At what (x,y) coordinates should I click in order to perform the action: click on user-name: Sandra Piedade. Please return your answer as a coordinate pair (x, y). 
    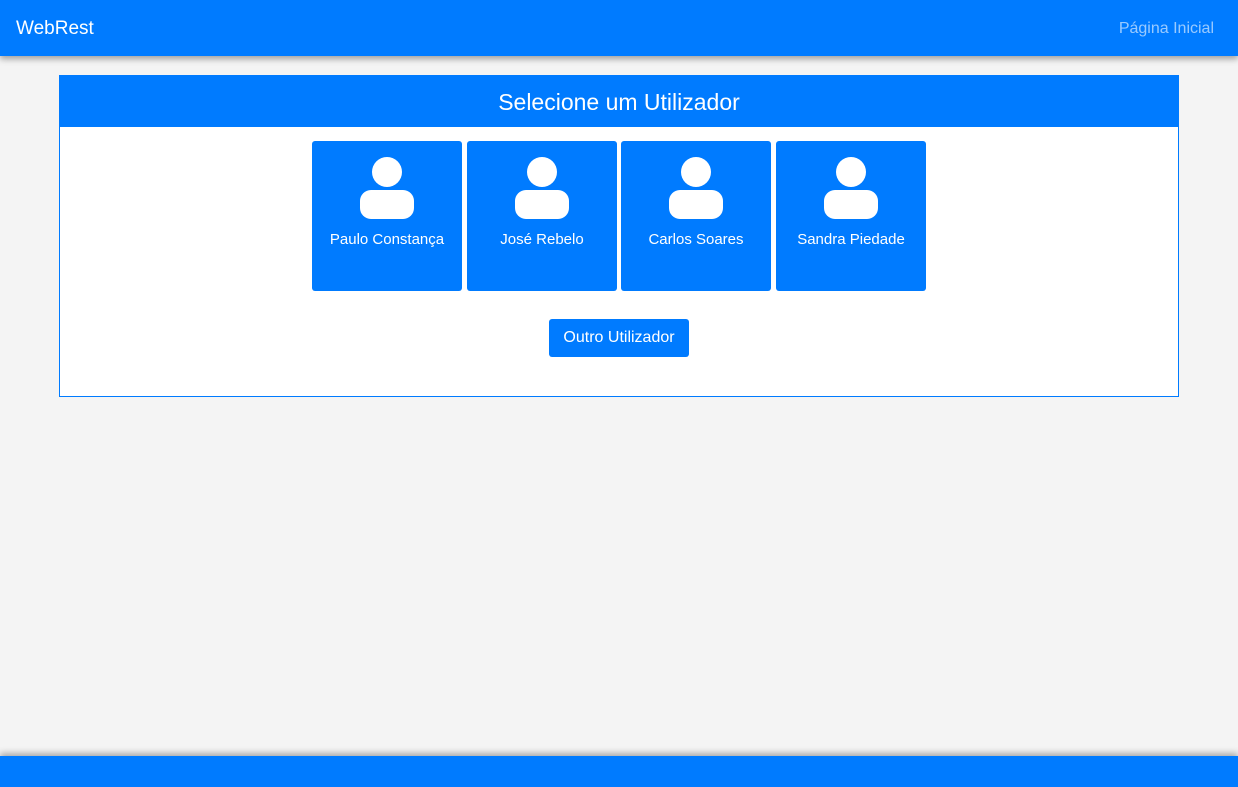
    Looking at the image, I should click on (851, 239).